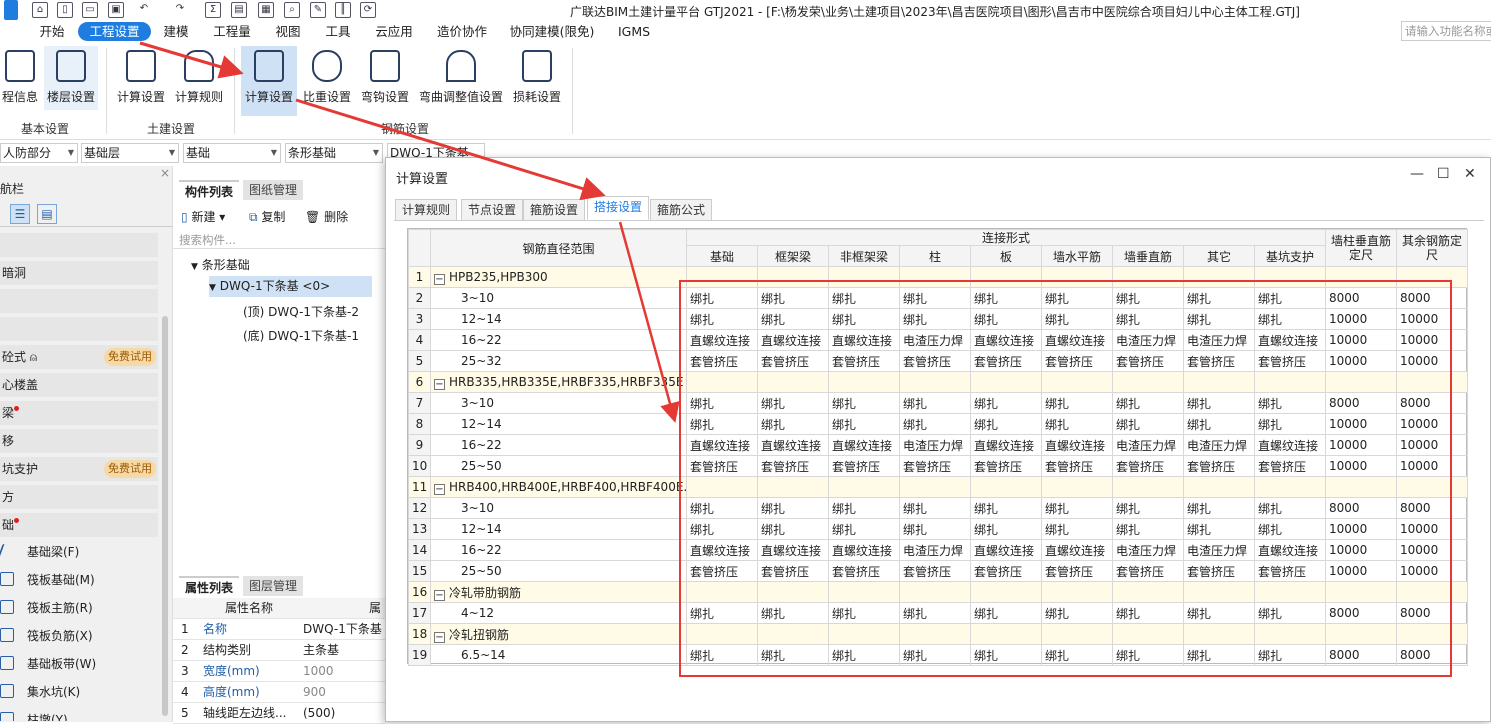  I want to click on nav-item-pit-support: 坑支护 免费试用, so click(79, 469).